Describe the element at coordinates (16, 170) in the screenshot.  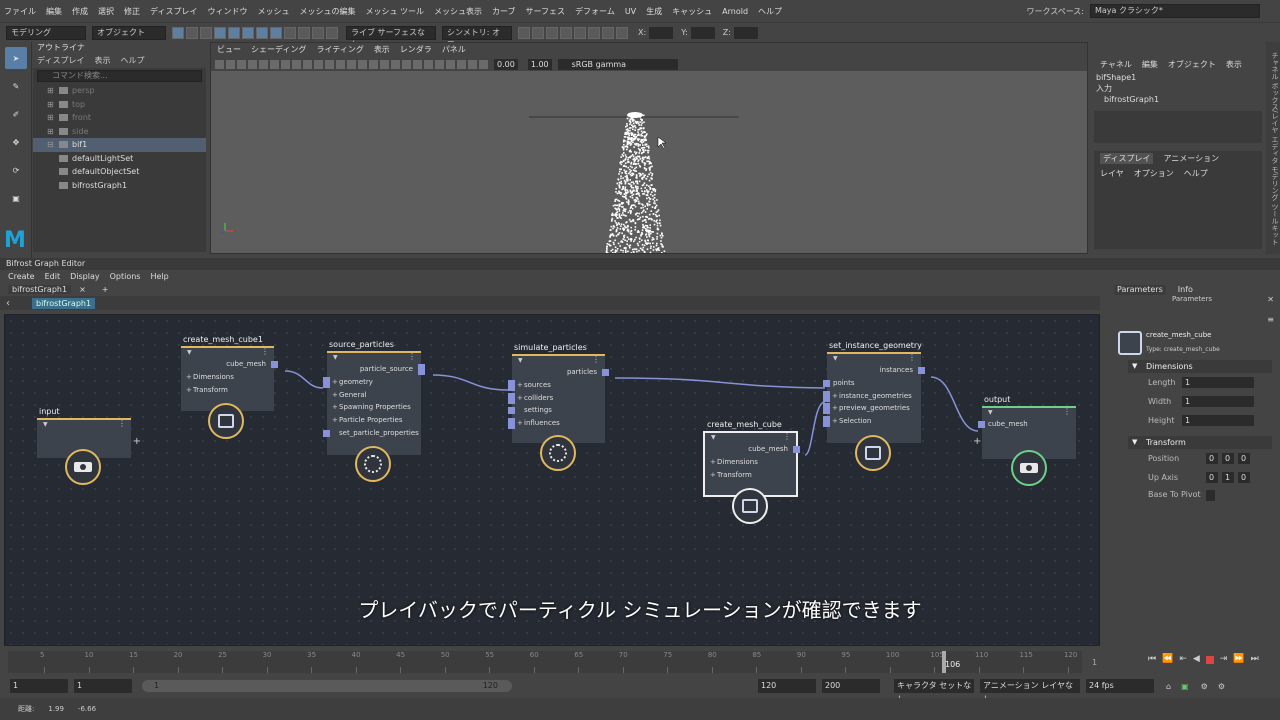
I see `rotate-tool-icon: ⟳` at that location.